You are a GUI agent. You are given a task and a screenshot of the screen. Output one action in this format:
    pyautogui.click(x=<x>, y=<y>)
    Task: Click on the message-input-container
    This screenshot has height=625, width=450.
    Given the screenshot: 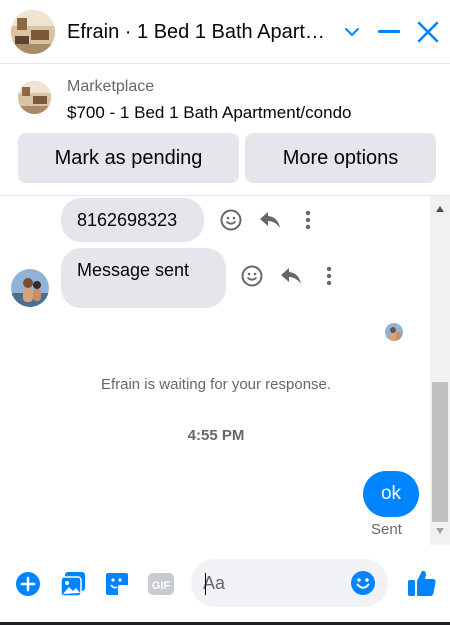 What is the action you would take?
    pyautogui.click(x=289, y=583)
    